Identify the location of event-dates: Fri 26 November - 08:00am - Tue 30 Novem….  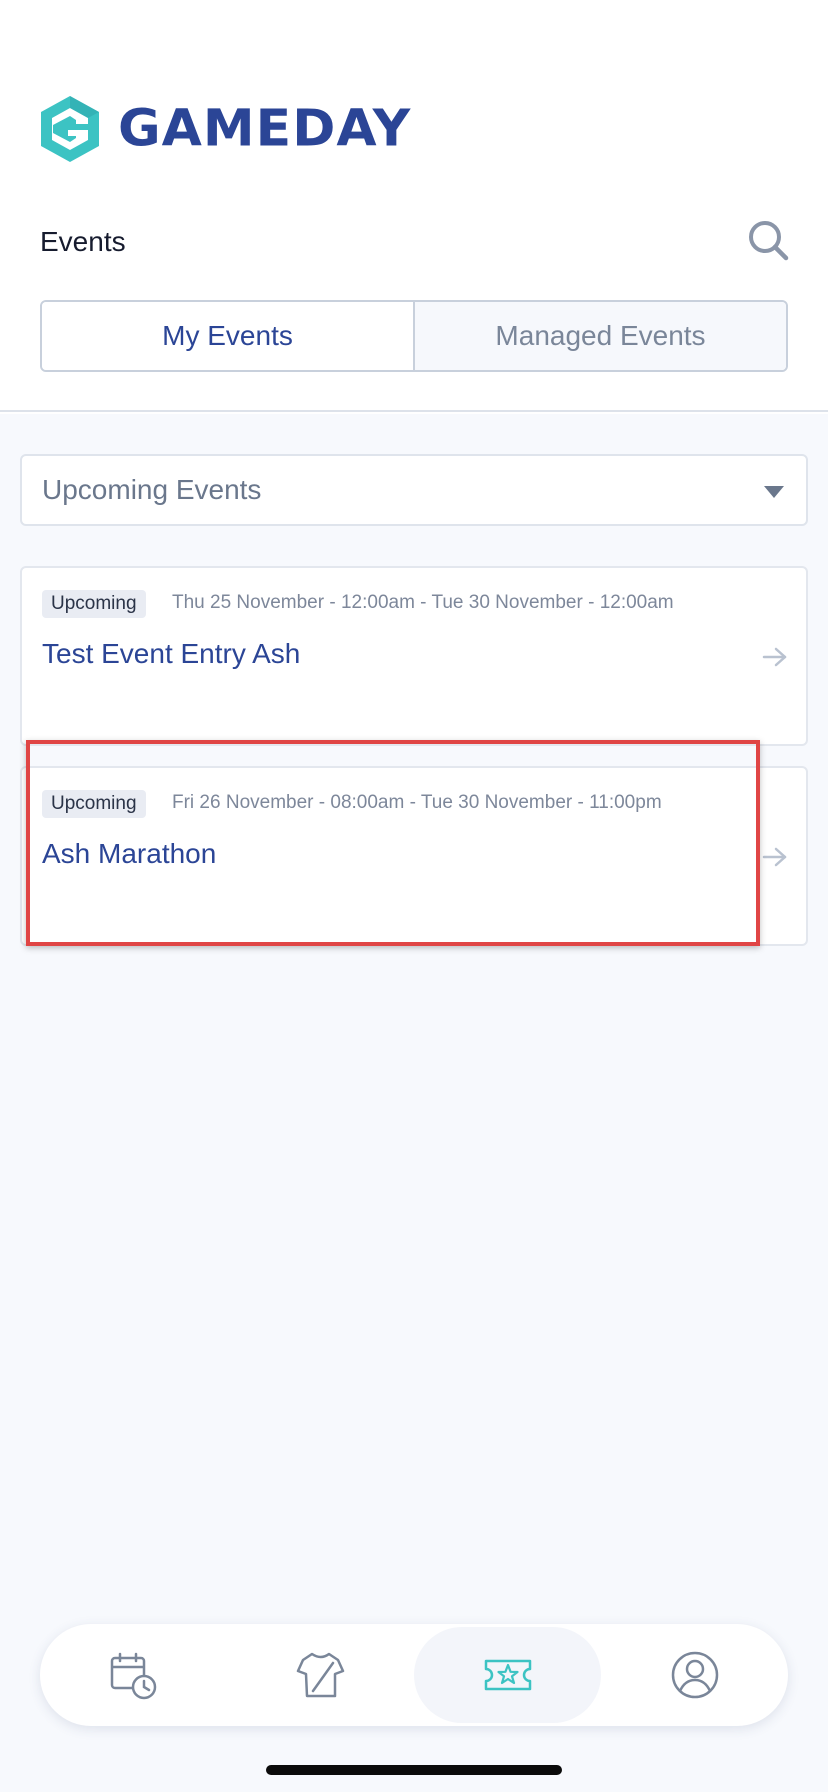
(417, 802).